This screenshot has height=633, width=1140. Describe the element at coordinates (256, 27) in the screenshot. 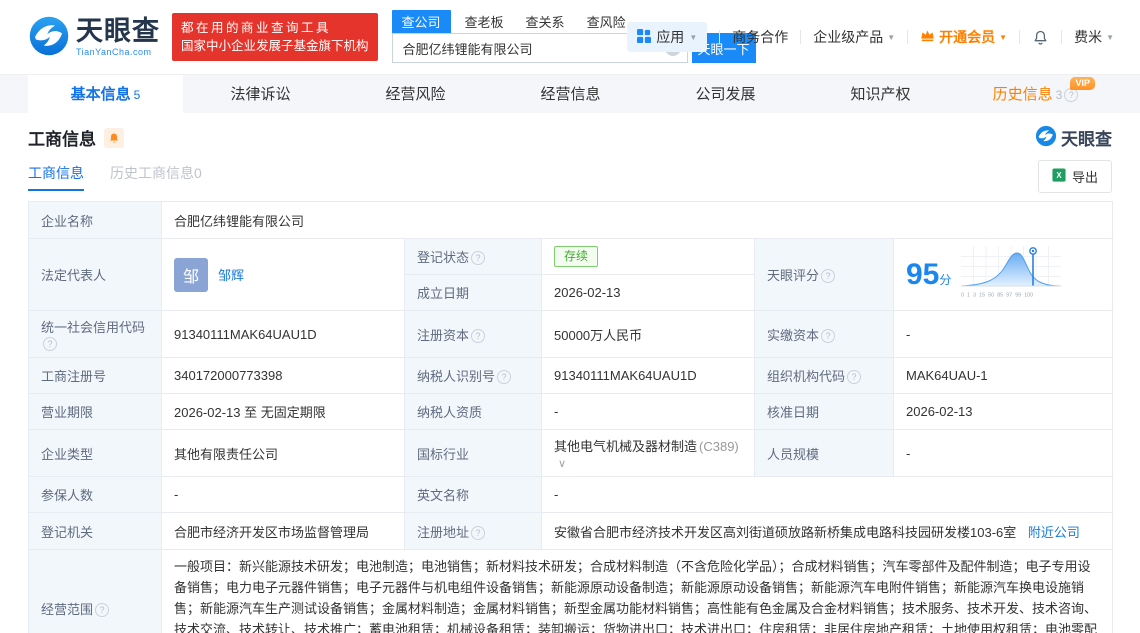

I see `promo-line-1: 都在用的商业查询工具` at that location.